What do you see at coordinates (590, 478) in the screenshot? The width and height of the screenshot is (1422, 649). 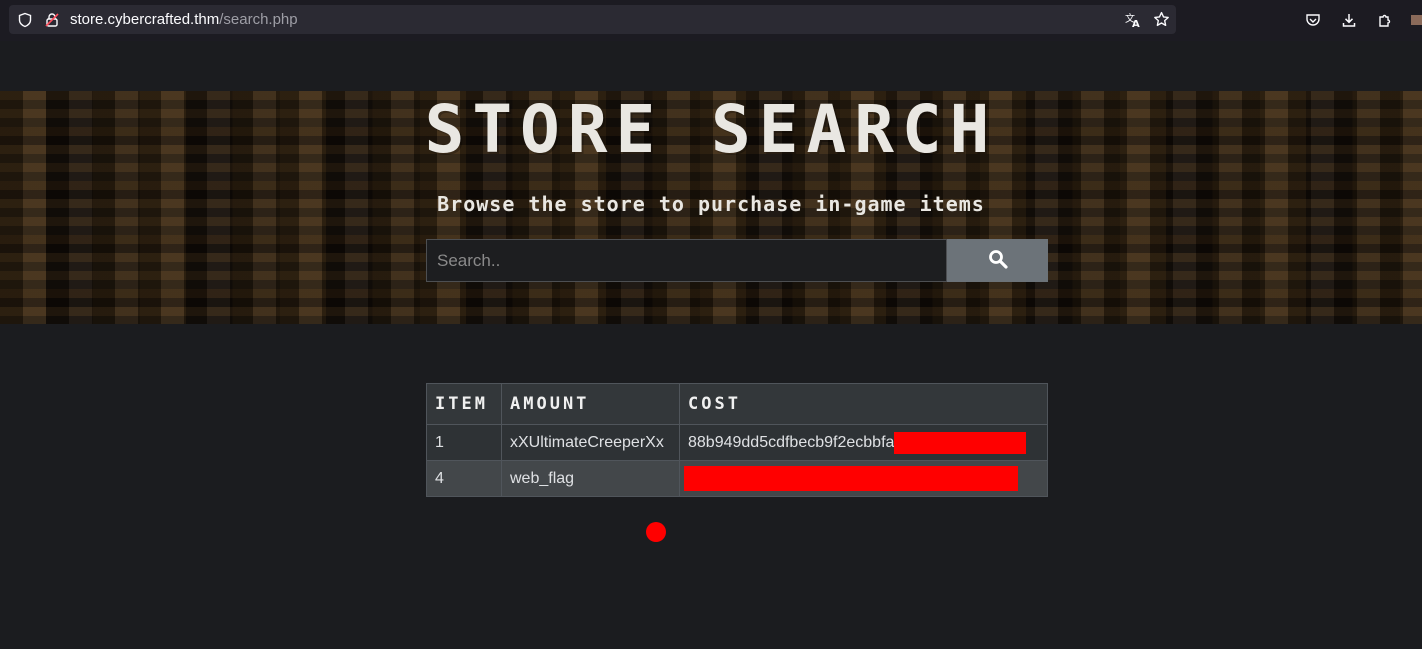 I see `cell-amount: web_flag` at bounding box center [590, 478].